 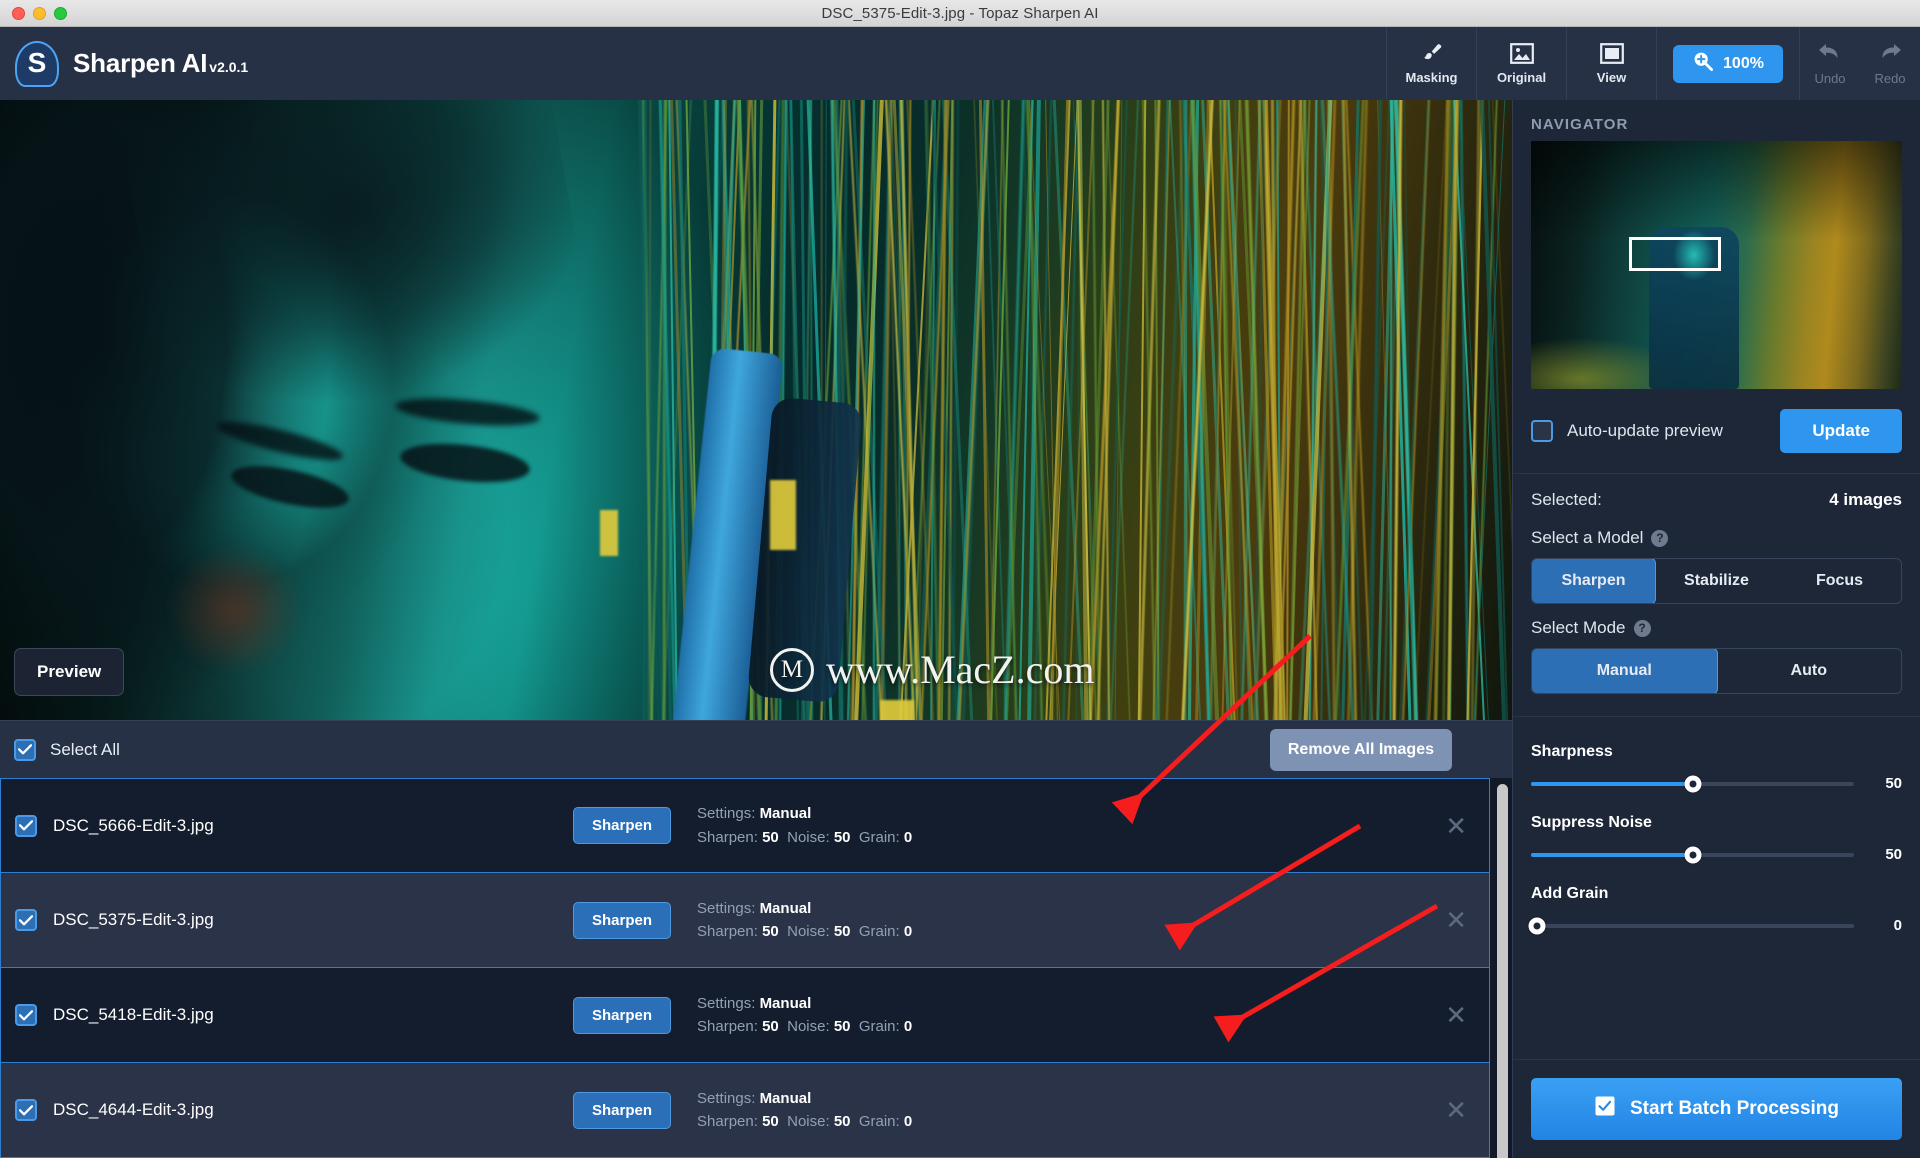 What do you see at coordinates (1625, 671) in the screenshot?
I see `mode-option-manual: Manual` at bounding box center [1625, 671].